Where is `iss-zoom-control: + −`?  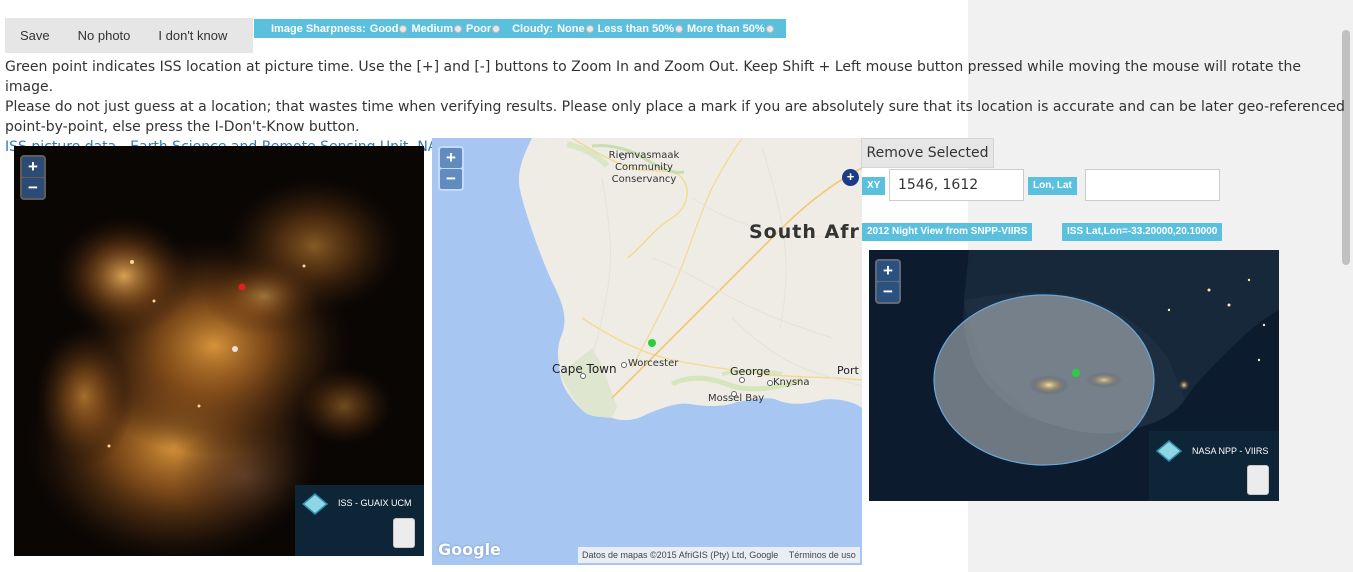 iss-zoom-control: + − is located at coordinates (33, 177).